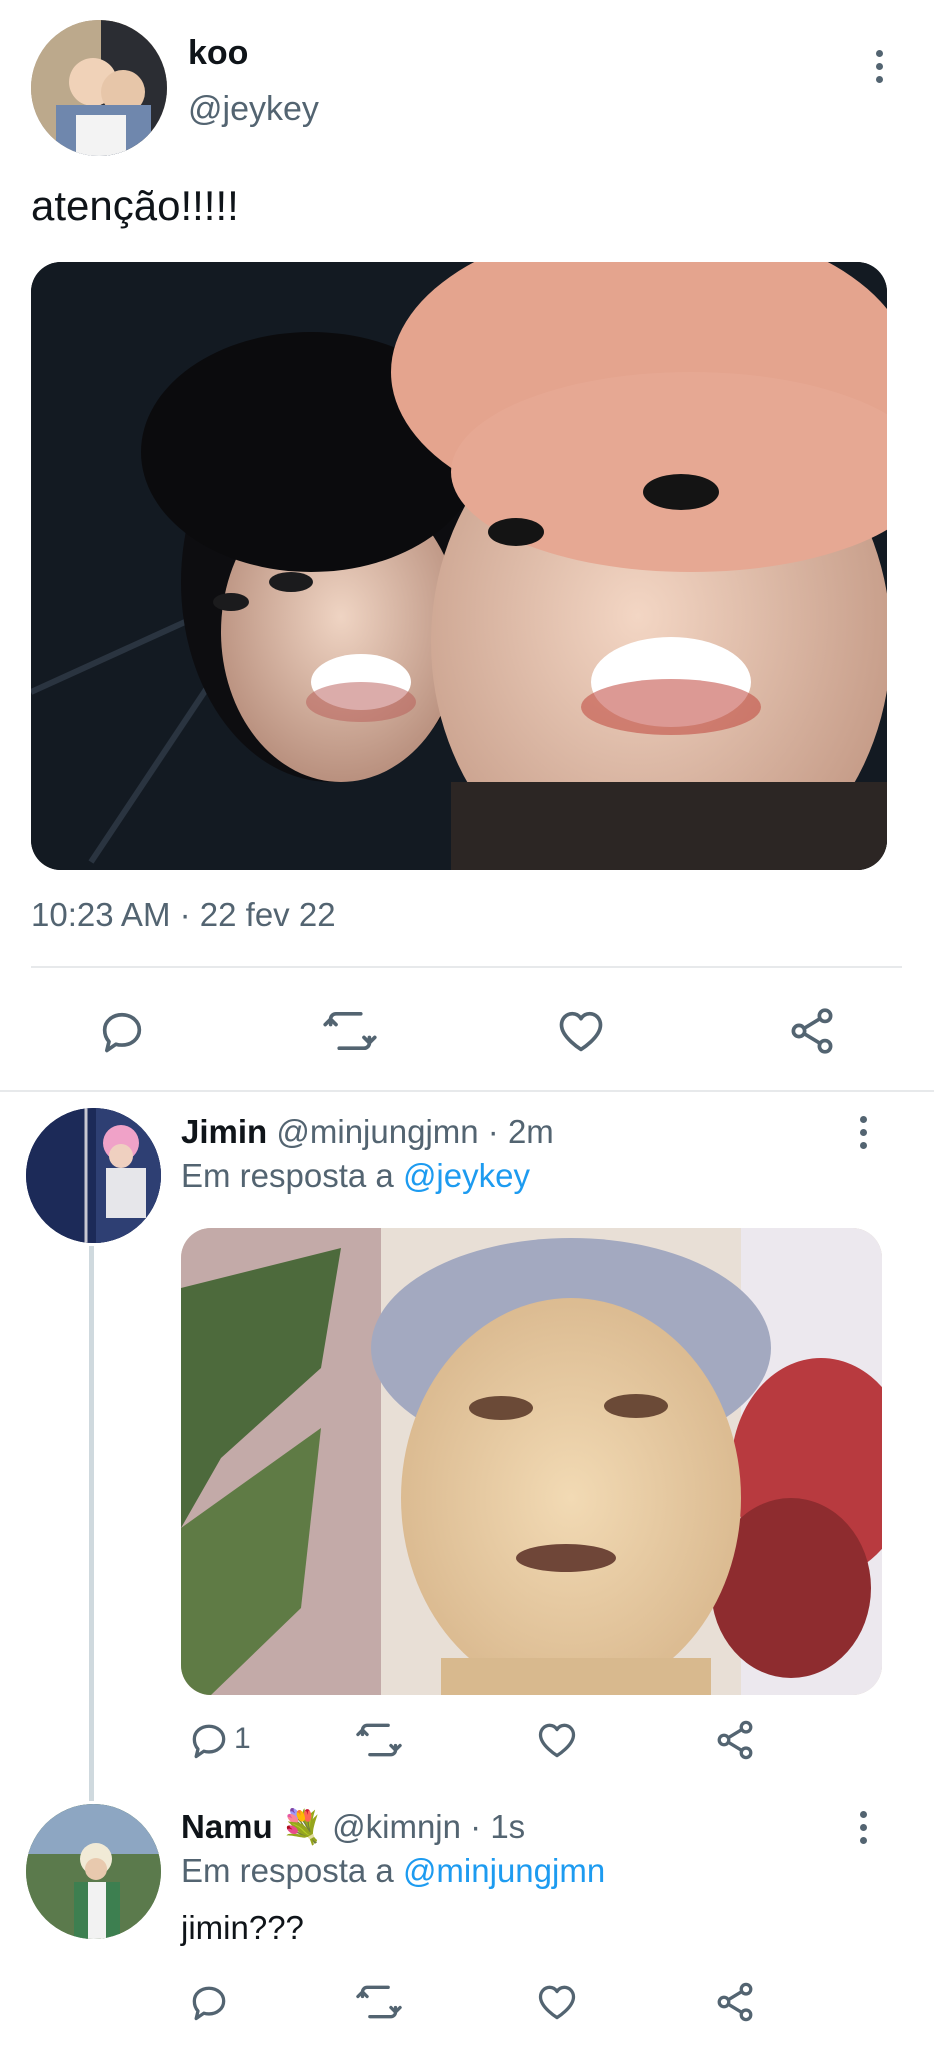 The width and height of the screenshot is (934, 2048). Describe the element at coordinates (467, 1091) in the screenshot. I see `section-divider` at that location.